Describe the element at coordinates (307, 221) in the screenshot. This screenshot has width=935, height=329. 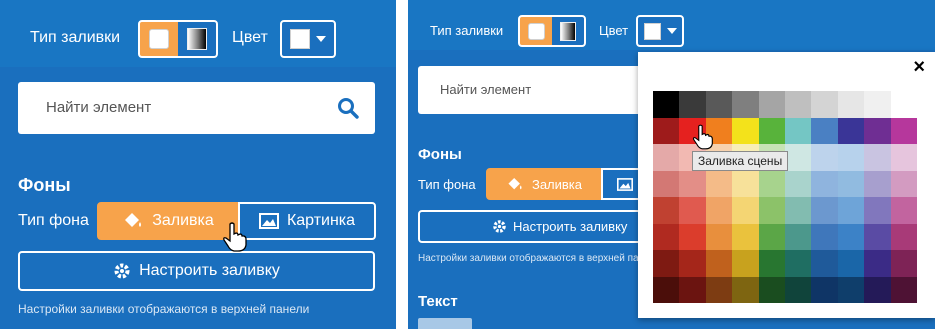
I see `picture-button: Картинка` at that location.